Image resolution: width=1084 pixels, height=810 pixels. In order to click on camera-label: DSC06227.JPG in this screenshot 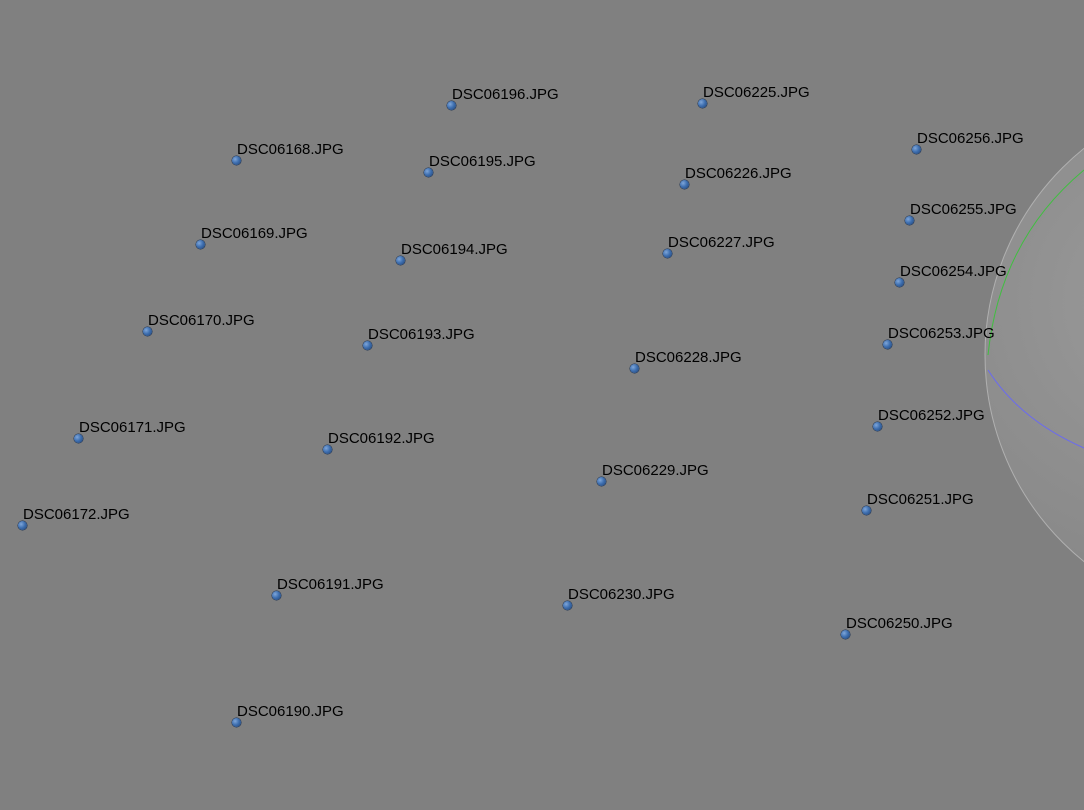, I will do `click(721, 242)`.